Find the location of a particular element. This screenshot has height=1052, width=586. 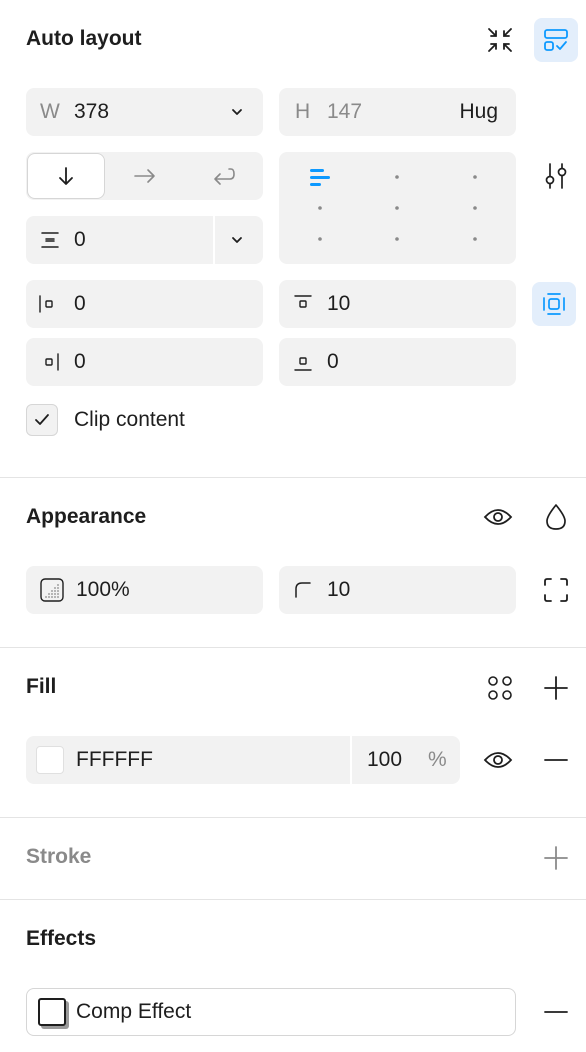

drop-icon is located at coordinates (556, 517).